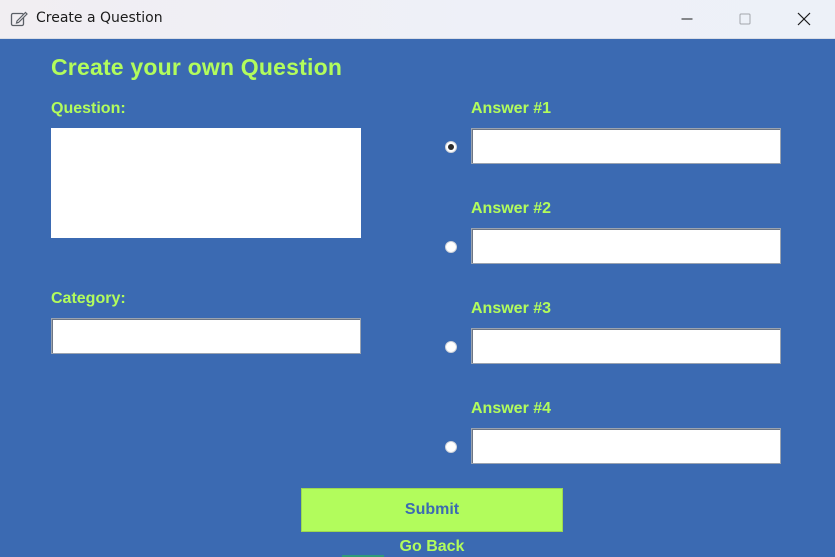 Image resolution: width=835 pixels, height=557 pixels. I want to click on answer-3-radio, so click(451, 347).